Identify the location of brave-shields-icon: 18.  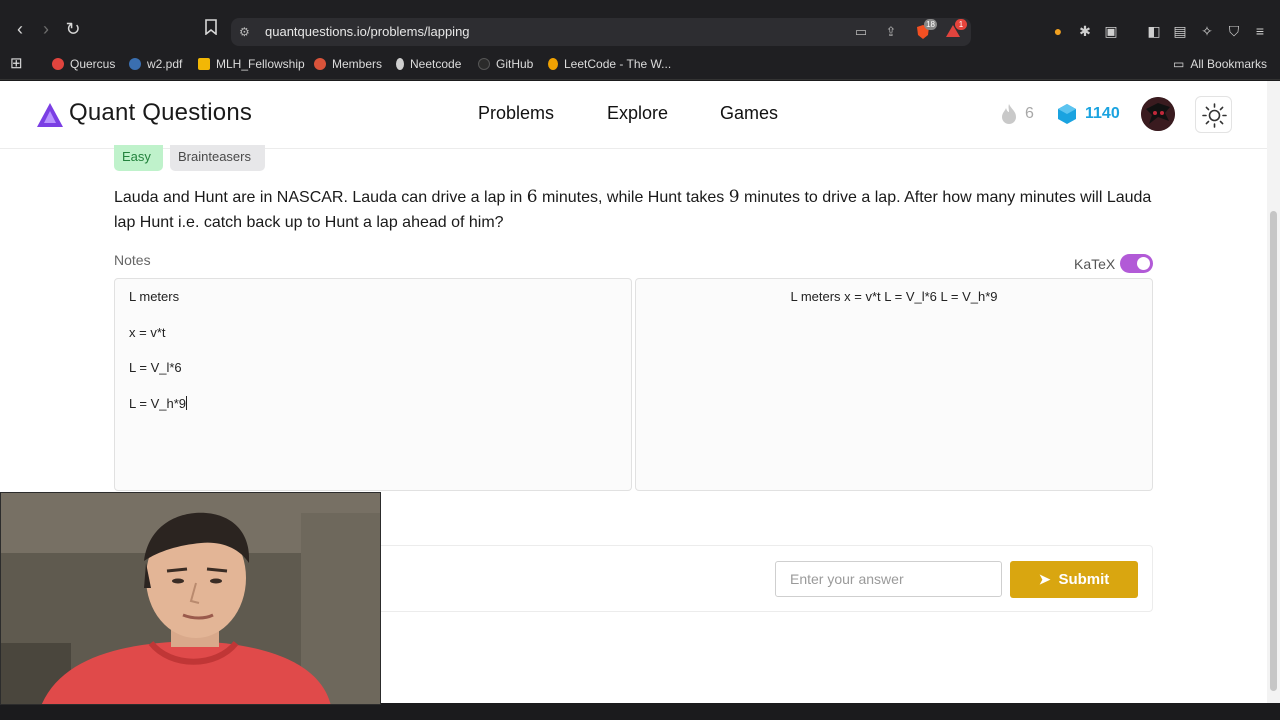
(926, 29).